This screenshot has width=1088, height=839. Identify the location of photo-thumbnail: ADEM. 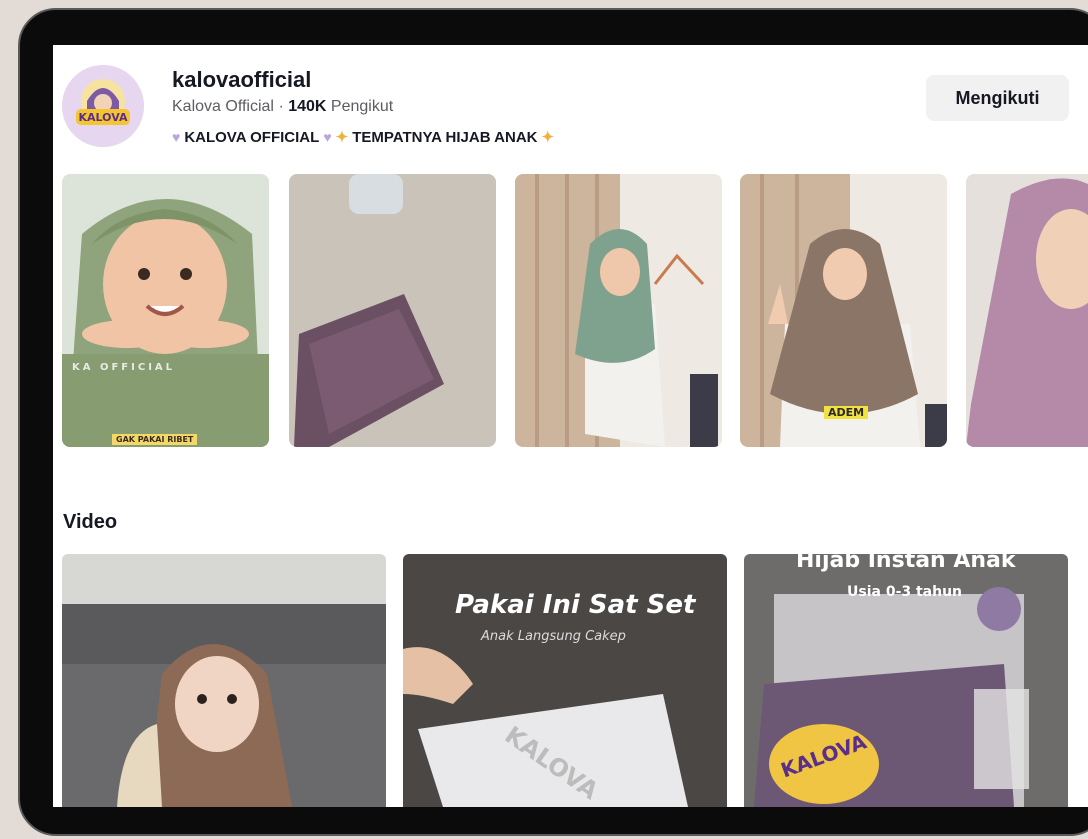
(843, 310).